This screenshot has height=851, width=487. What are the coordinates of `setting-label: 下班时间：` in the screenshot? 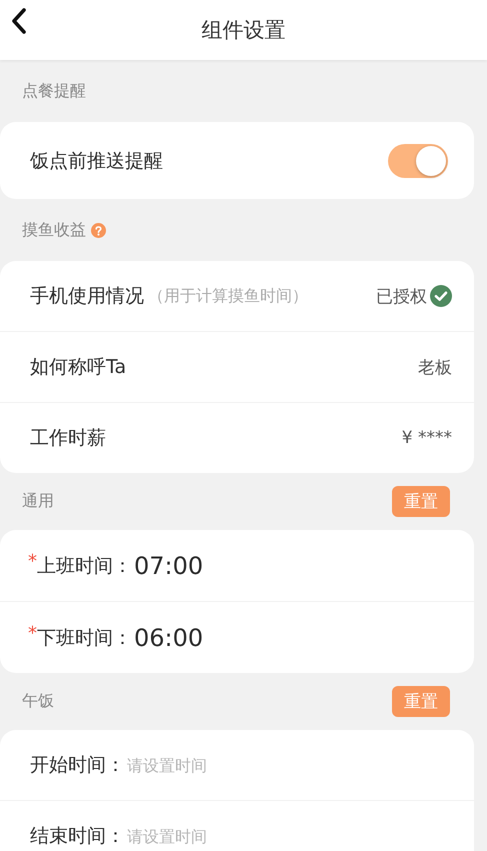 It's located at (84, 638).